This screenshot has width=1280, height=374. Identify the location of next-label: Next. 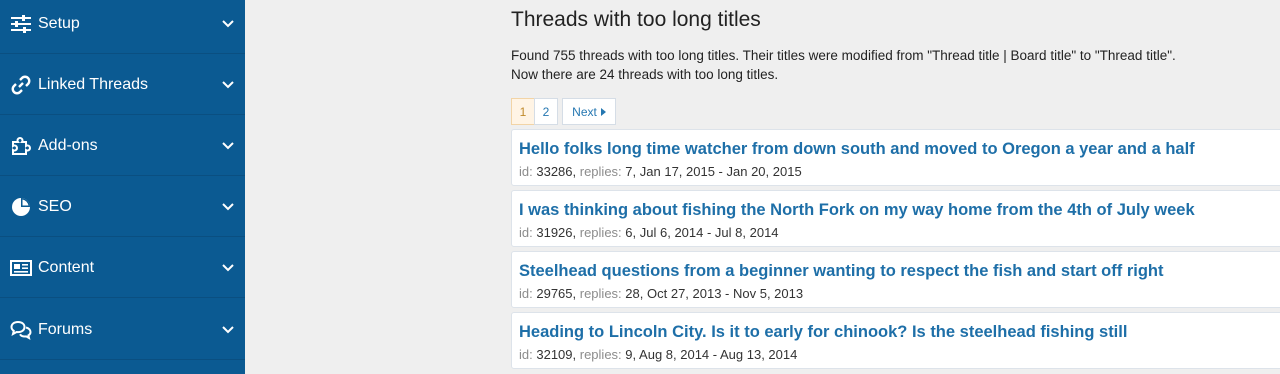
(584, 111).